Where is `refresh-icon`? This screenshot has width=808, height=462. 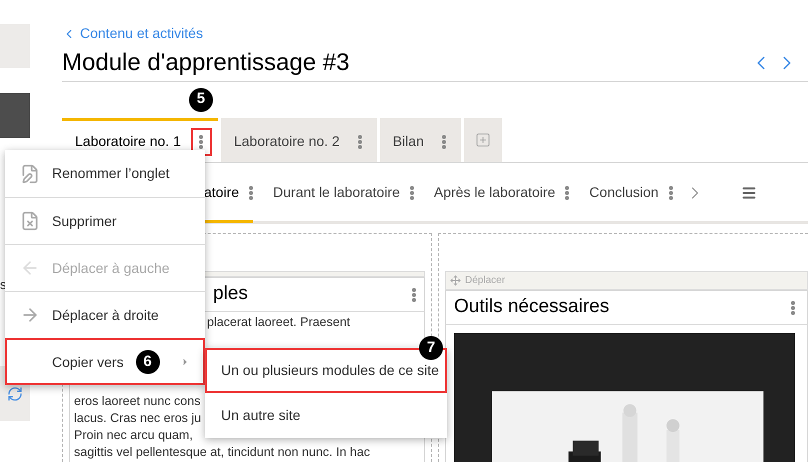 refresh-icon is located at coordinates (15, 394).